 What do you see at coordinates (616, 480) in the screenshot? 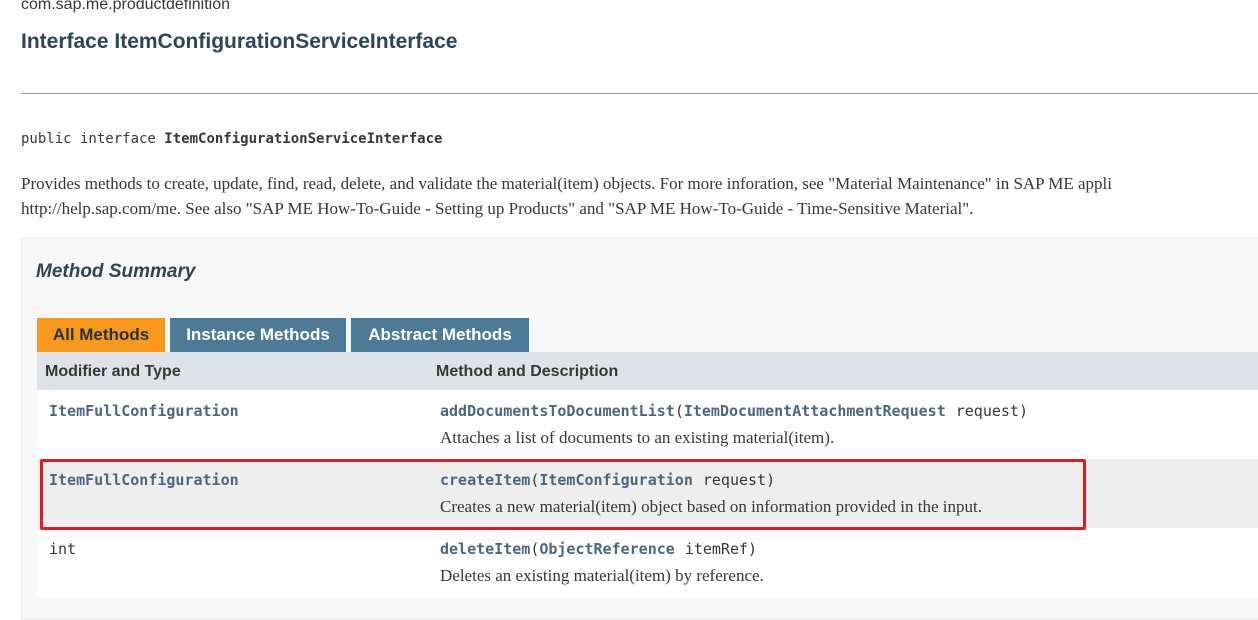
I see `param-type-link: ItemConfiguration` at bounding box center [616, 480].